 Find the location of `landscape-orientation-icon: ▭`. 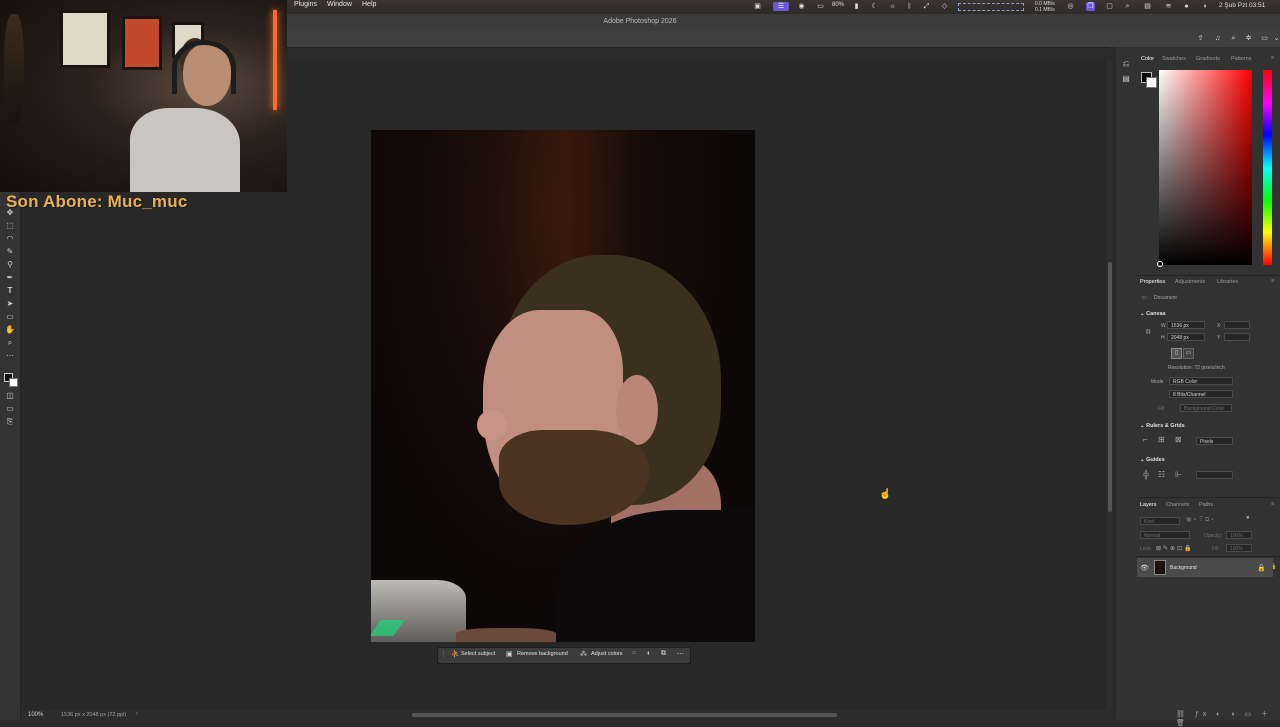

landscape-orientation-icon: ▭ is located at coordinates (1188, 353).